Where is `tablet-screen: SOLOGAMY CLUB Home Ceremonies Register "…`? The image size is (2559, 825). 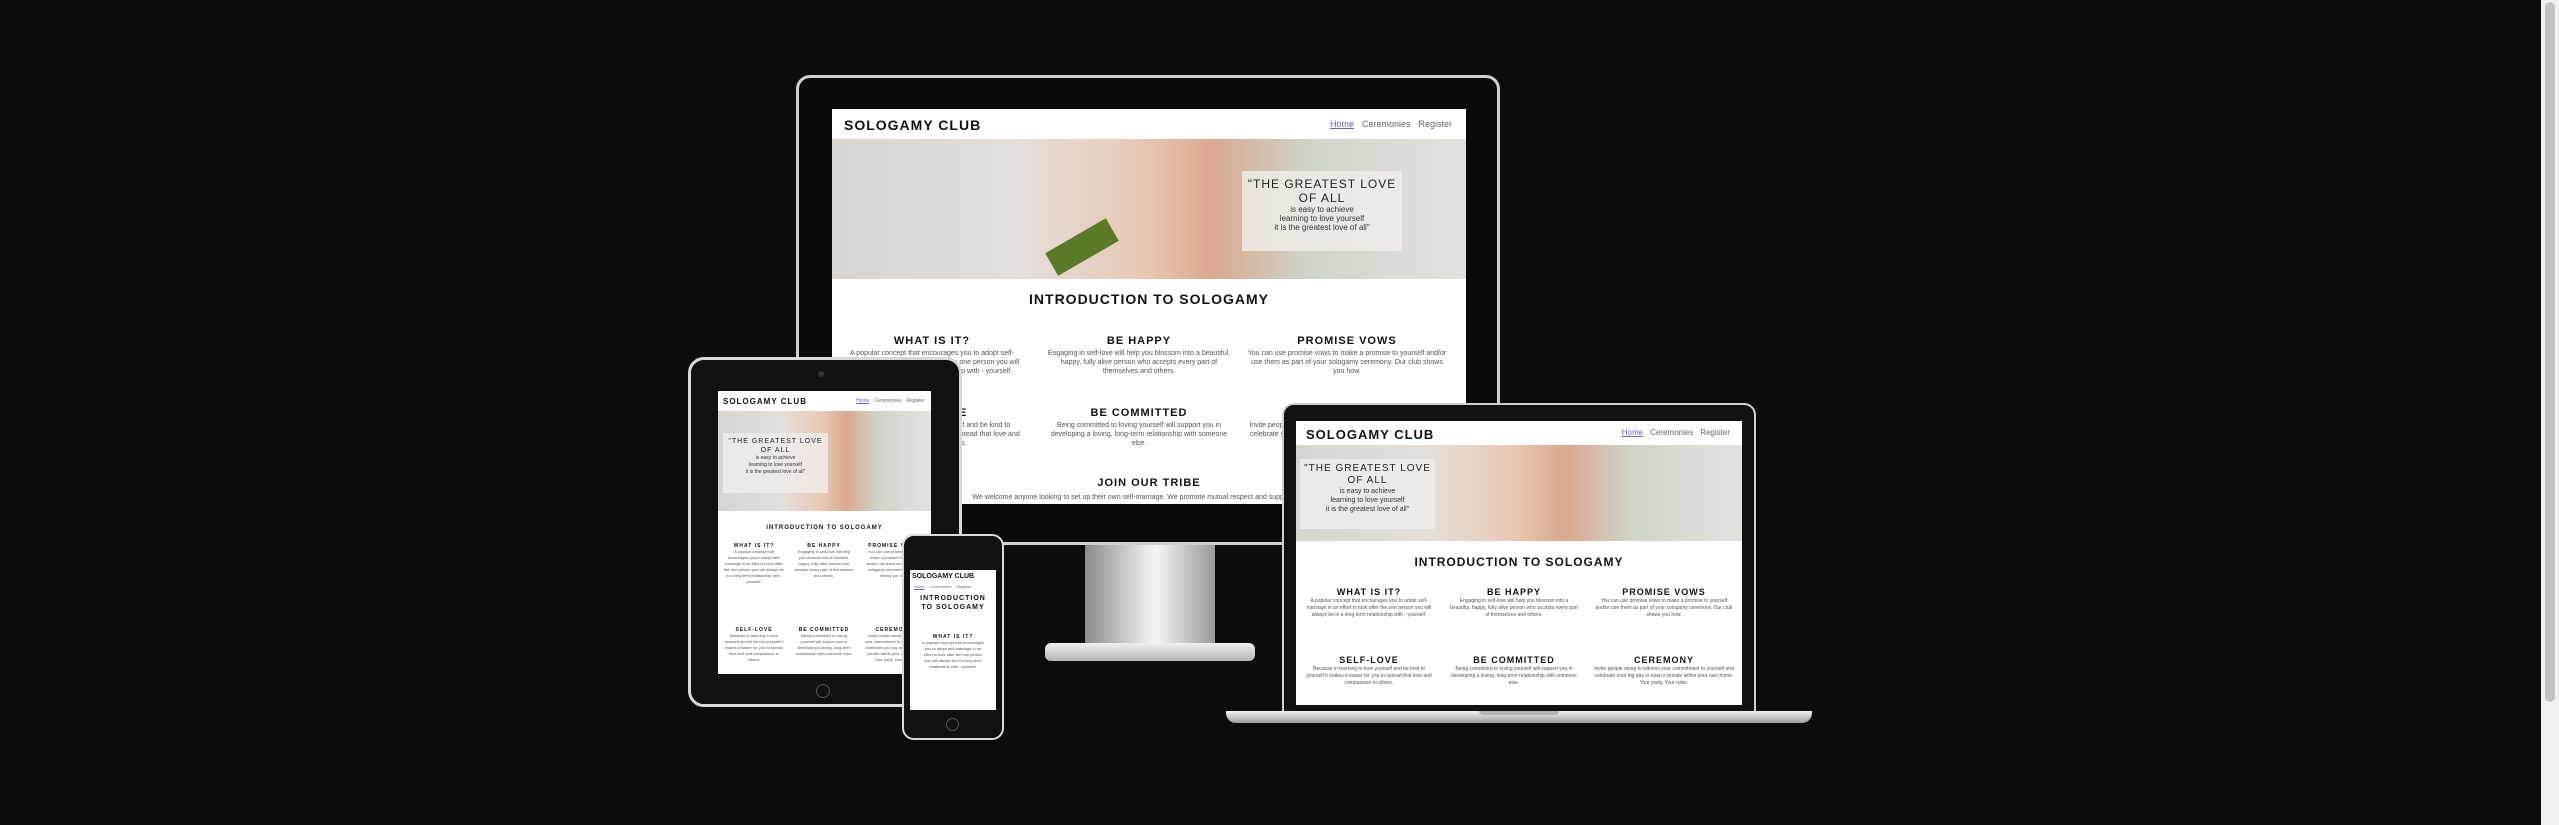
tablet-screen: SOLOGAMY CLUB Home Ceremonies Register "… is located at coordinates (824, 532).